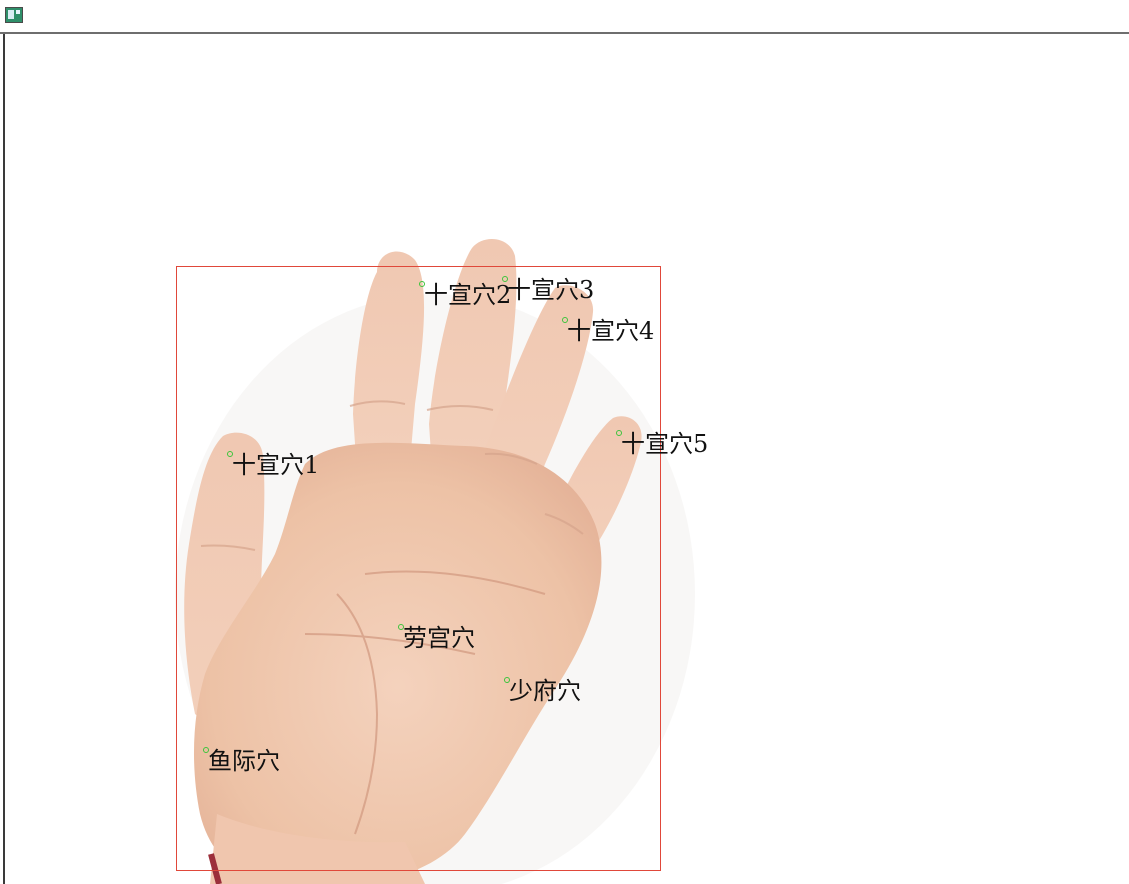 The height and width of the screenshot is (884, 1129). What do you see at coordinates (276, 465) in the screenshot?
I see `acupoint-label: 十宣穴1` at bounding box center [276, 465].